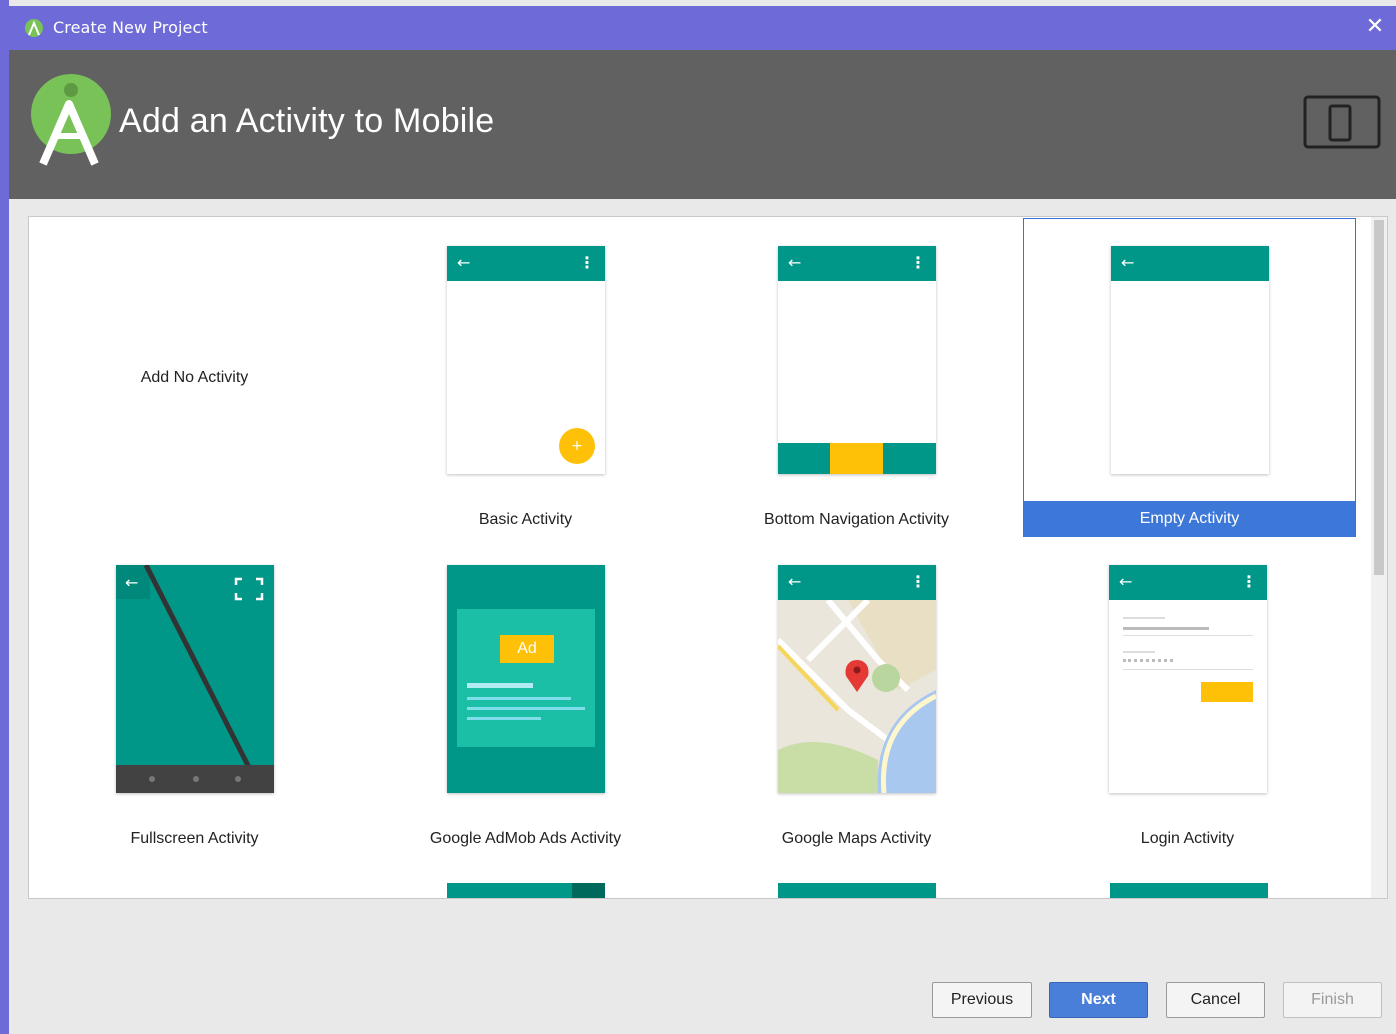  Describe the element at coordinates (525, 519) in the screenshot. I see `tile-label: Basic Activity` at that location.